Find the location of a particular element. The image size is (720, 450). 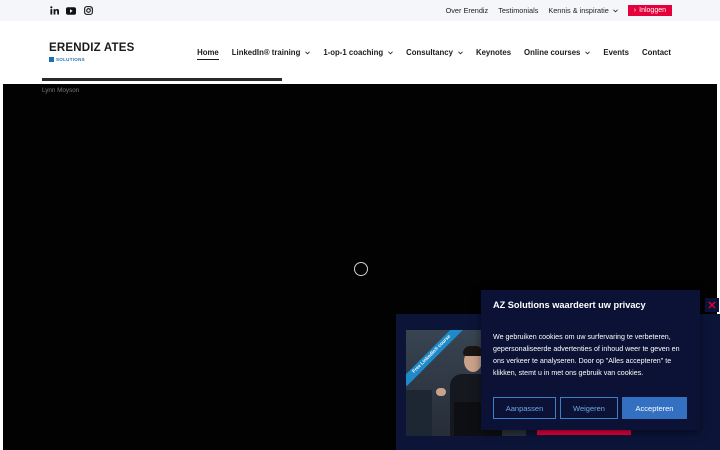

instagram-icon is located at coordinates (88, 10).